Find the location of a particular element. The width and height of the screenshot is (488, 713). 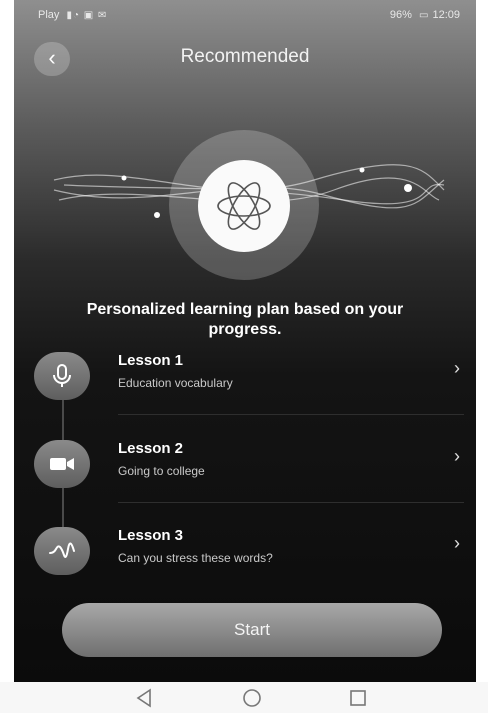

recents-square-icon is located at coordinates (358, 698).